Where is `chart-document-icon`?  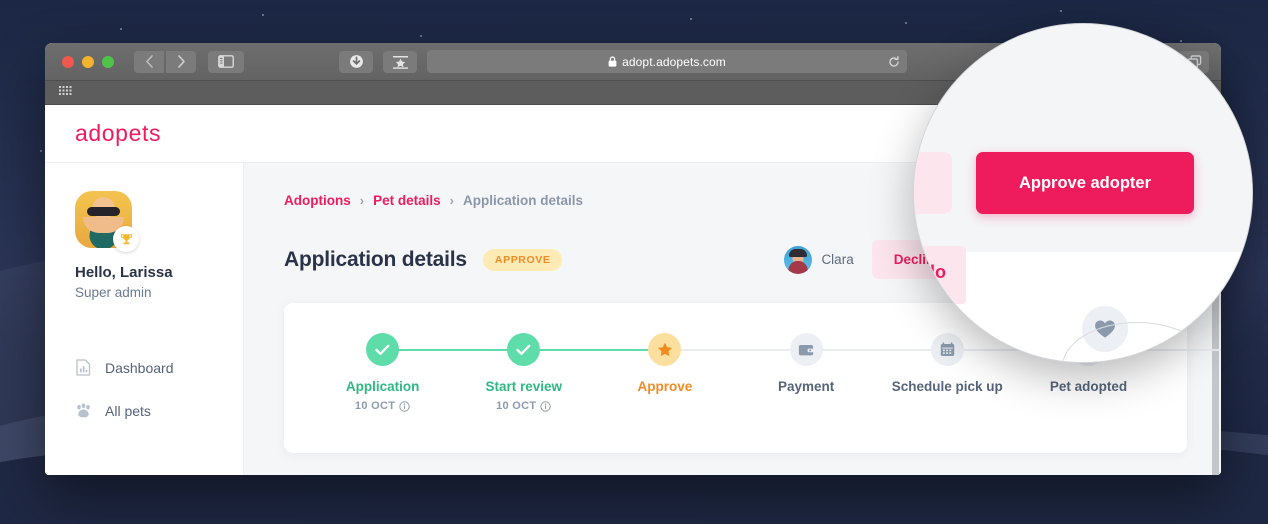
chart-document-icon is located at coordinates (83, 367).